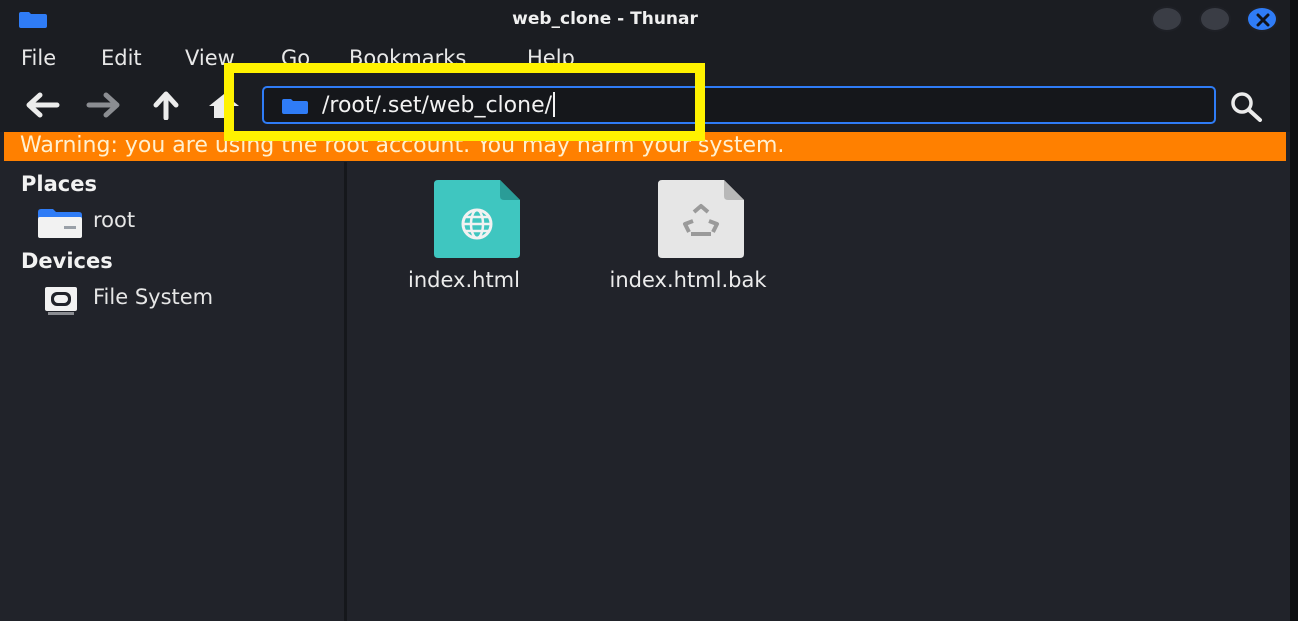 The width and height of the screenshot is (1298, 621). Describe the element at coordinates (166, 105) in the screenshot. I see `arrow-up-icon` at that location.